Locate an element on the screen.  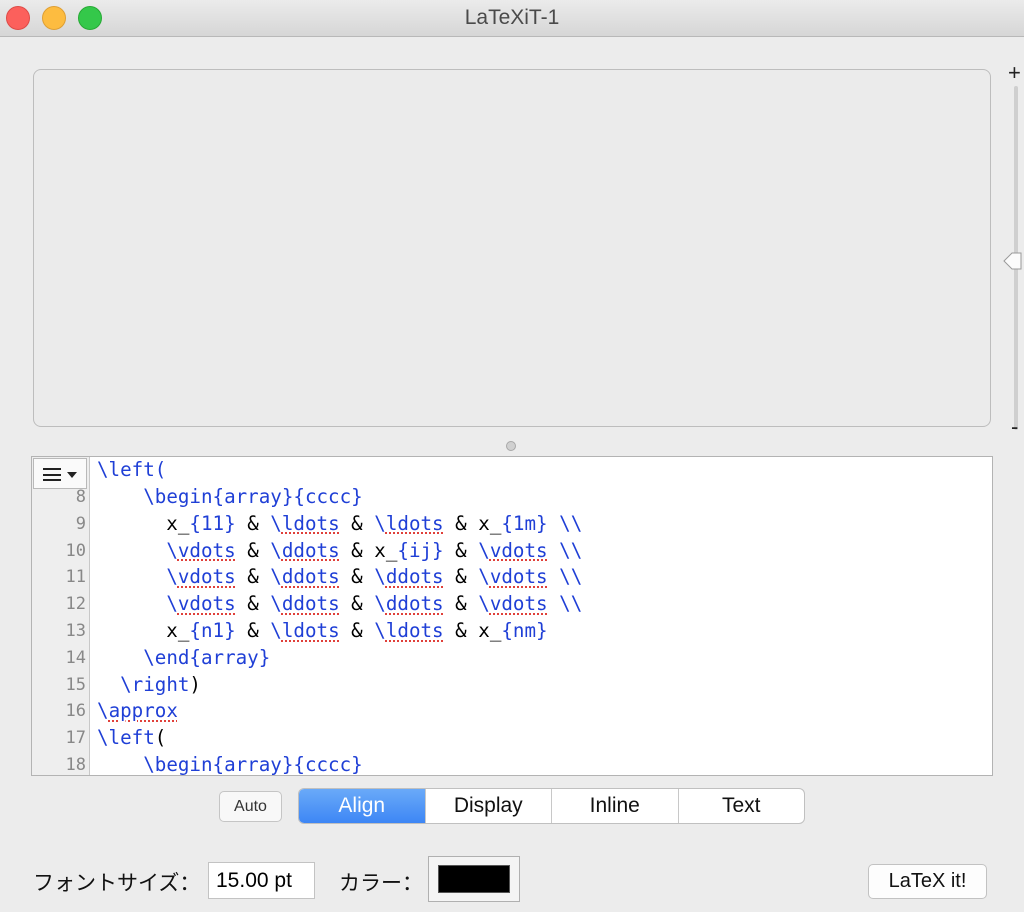
line-number: 12 is located at coordinates (75, 604).